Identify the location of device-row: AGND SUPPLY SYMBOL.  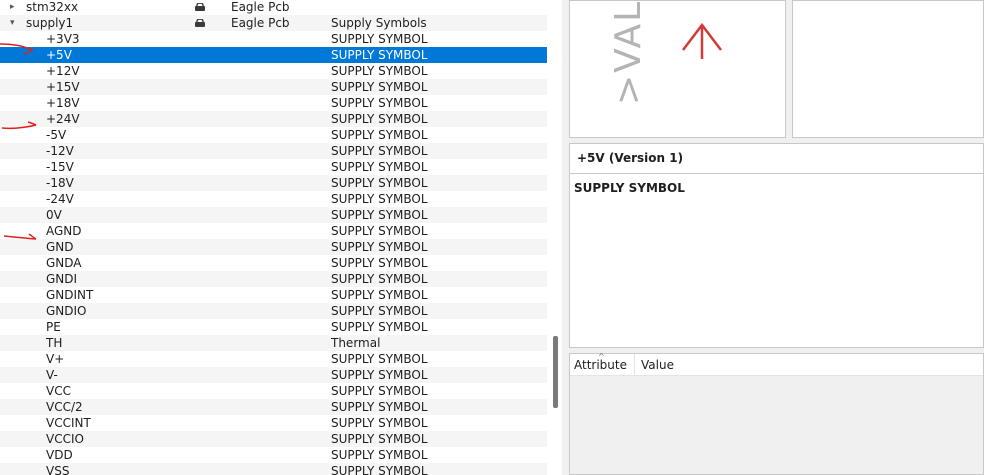
(273, 231).